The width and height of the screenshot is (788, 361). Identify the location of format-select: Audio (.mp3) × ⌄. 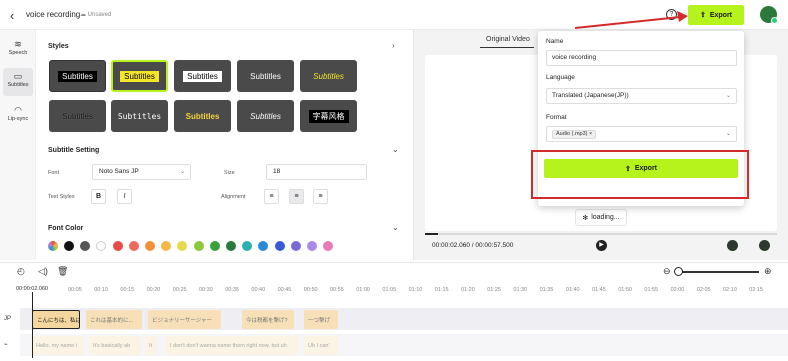
(641, 134).